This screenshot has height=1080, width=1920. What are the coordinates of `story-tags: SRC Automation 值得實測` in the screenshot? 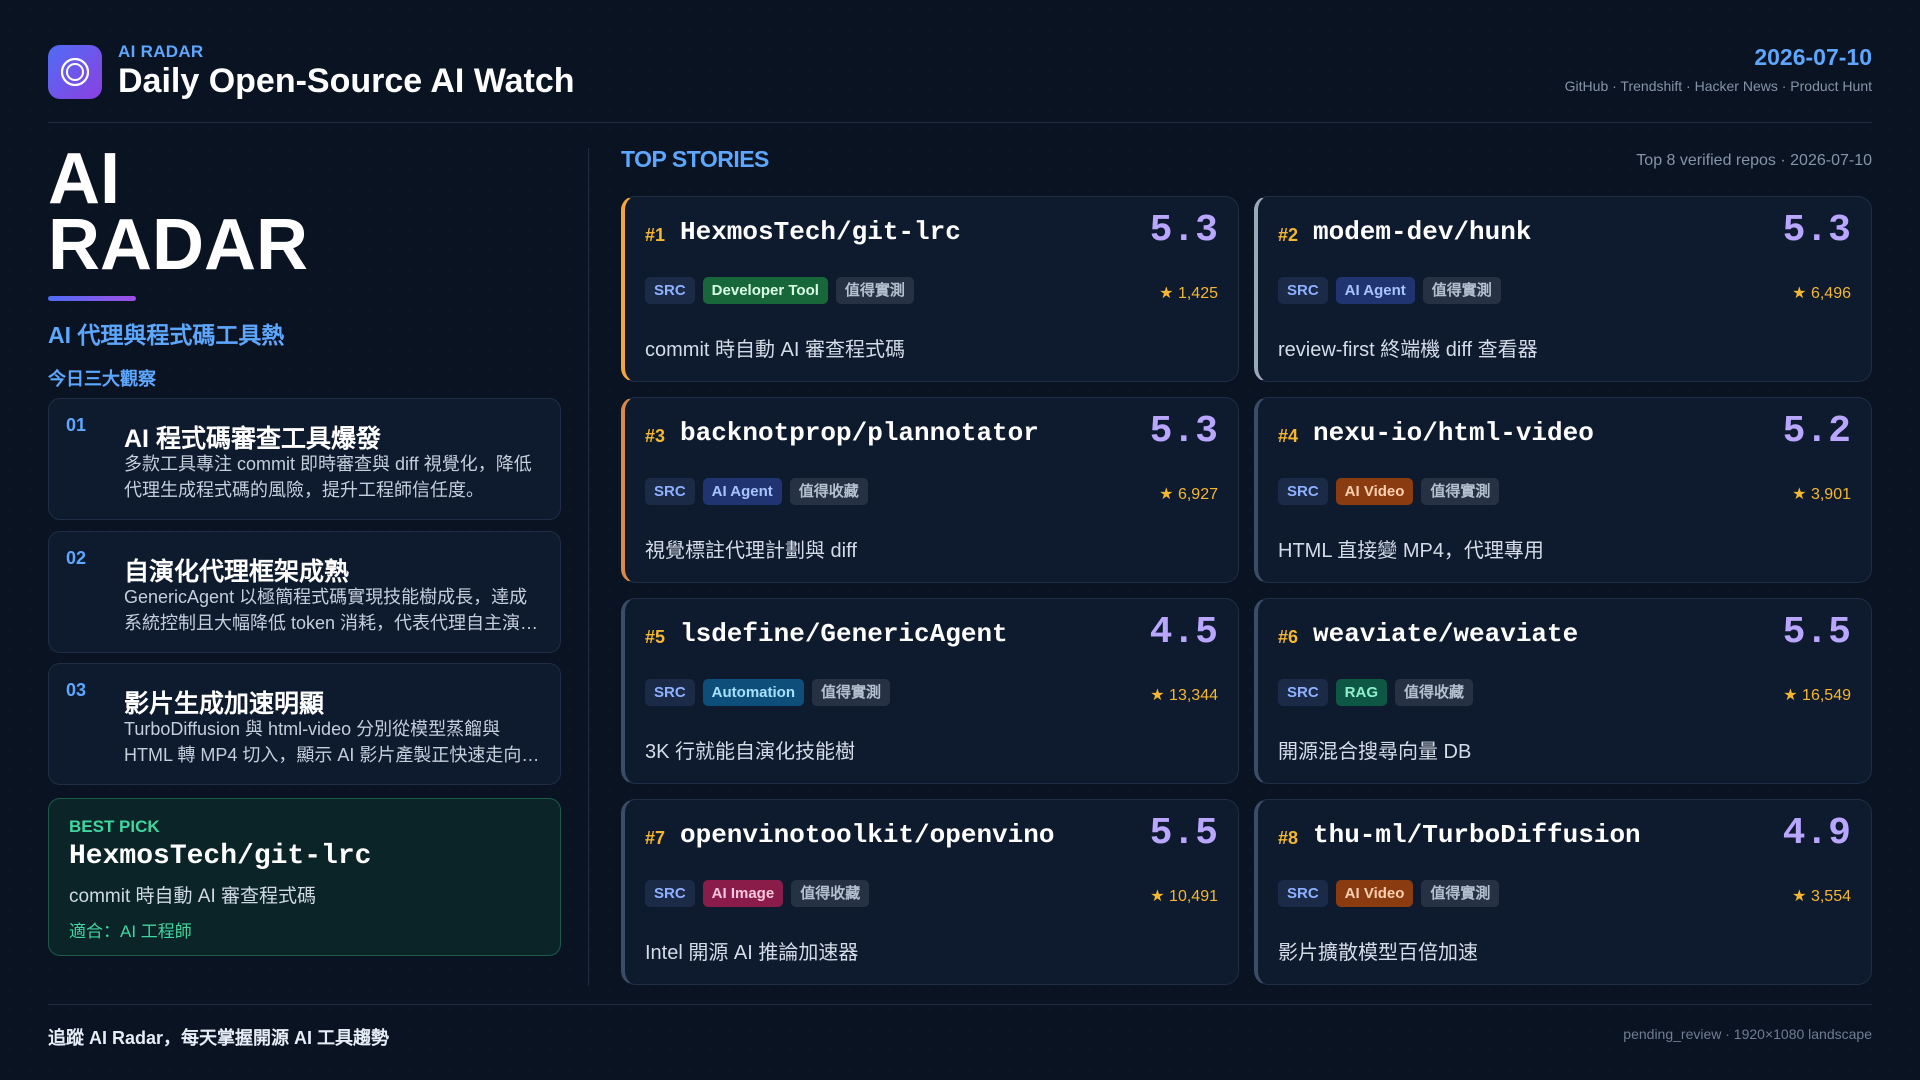 It's located at (768, 692).